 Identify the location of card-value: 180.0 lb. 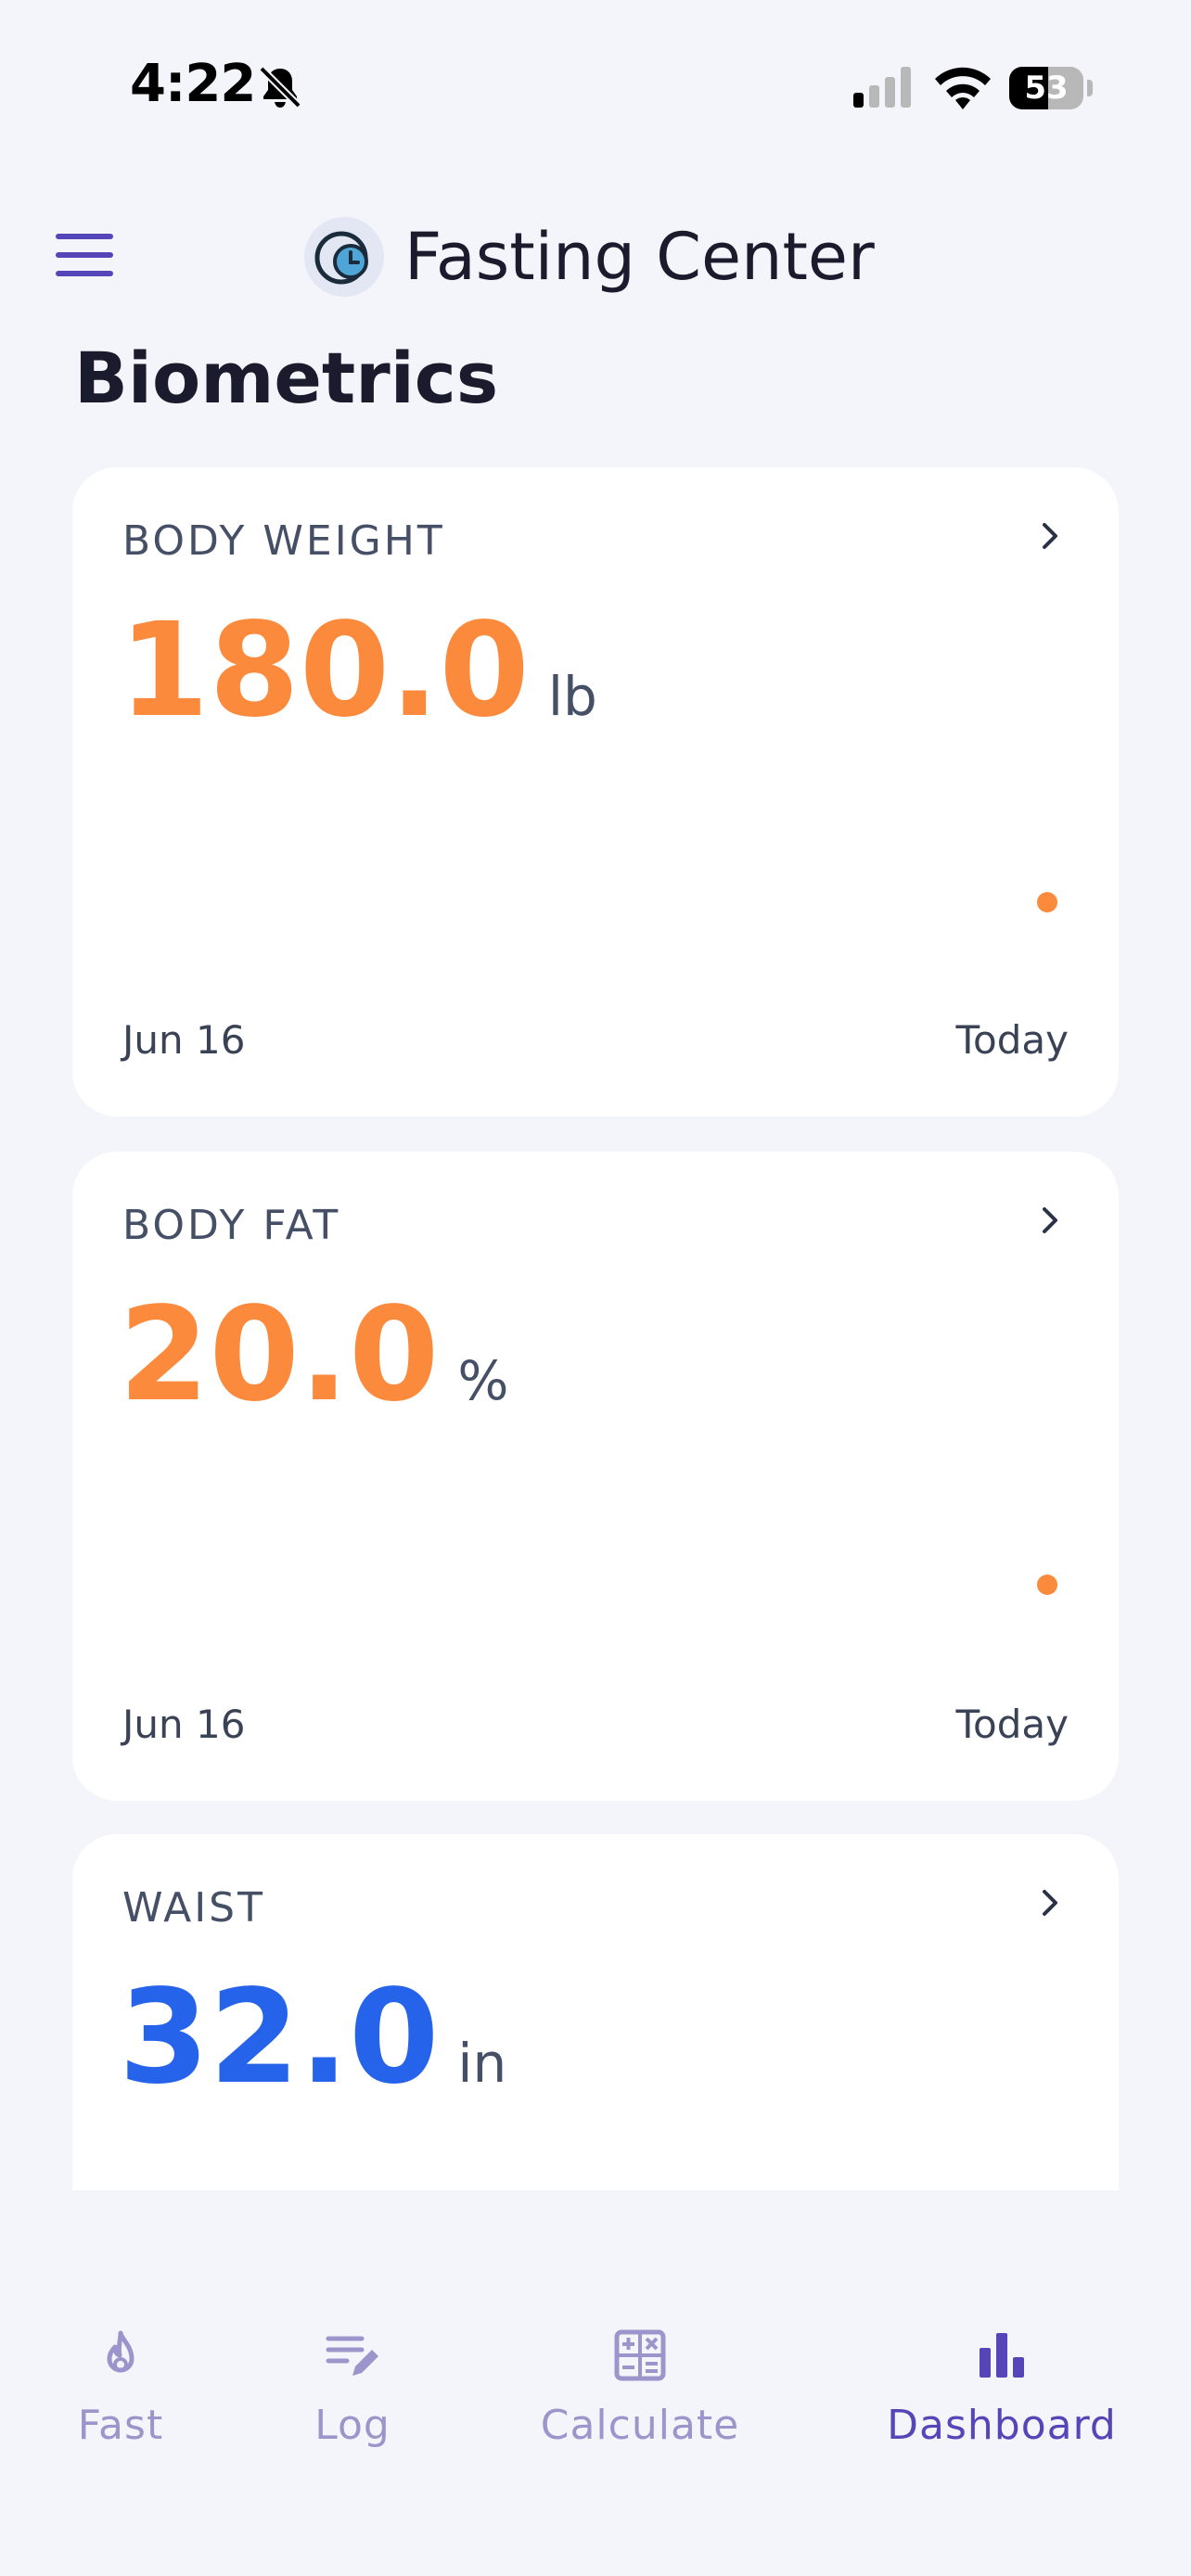
(358, 684).